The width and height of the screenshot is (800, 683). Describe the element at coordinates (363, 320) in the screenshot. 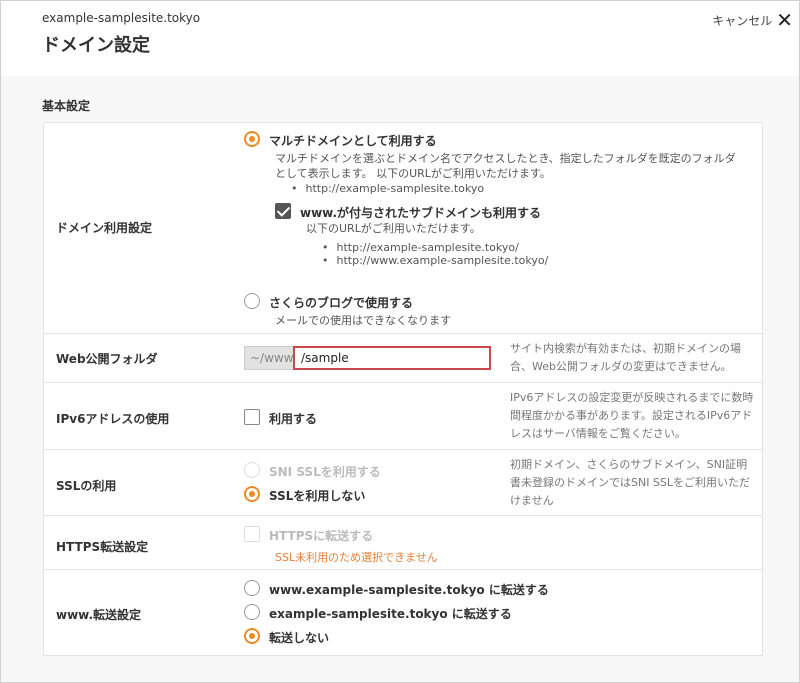

I see `sakura-blog-desc: メールでの使用はできなくなります` at that location.